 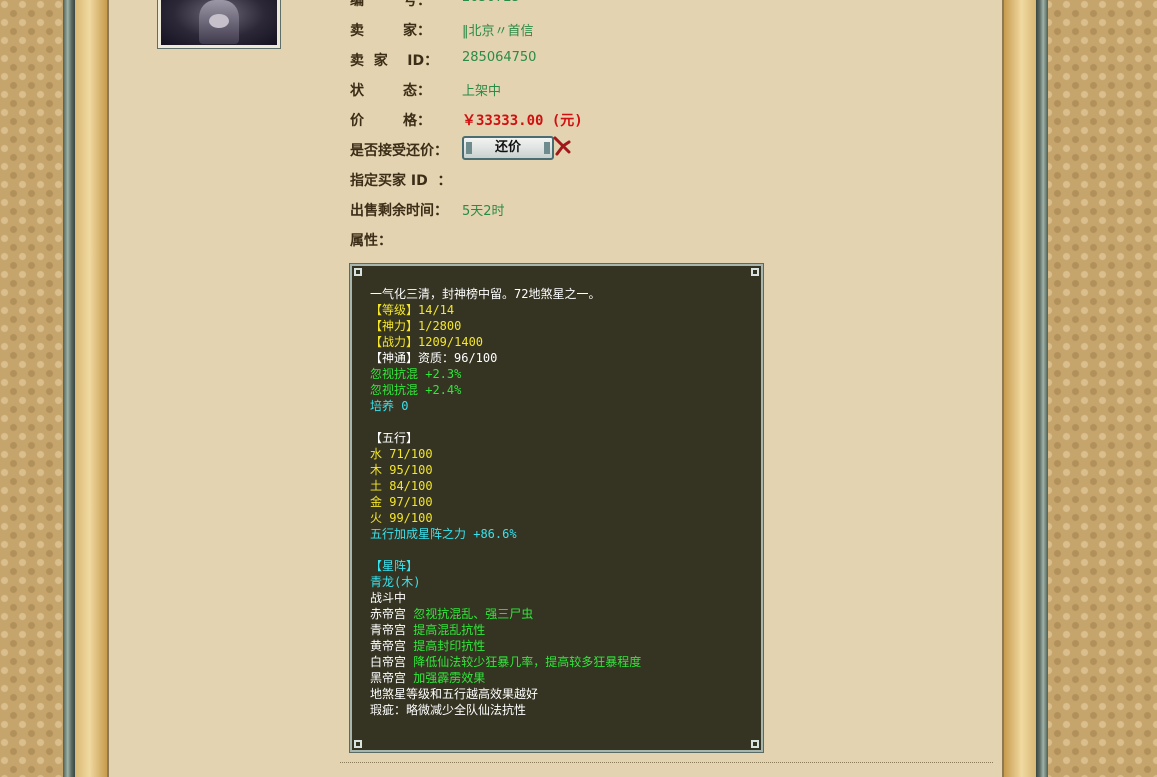 What do you see at coordinates (392, 614) in the screenshot?
I see `attribute-segment: 赤帝宫` at bounding box center [392, 614].